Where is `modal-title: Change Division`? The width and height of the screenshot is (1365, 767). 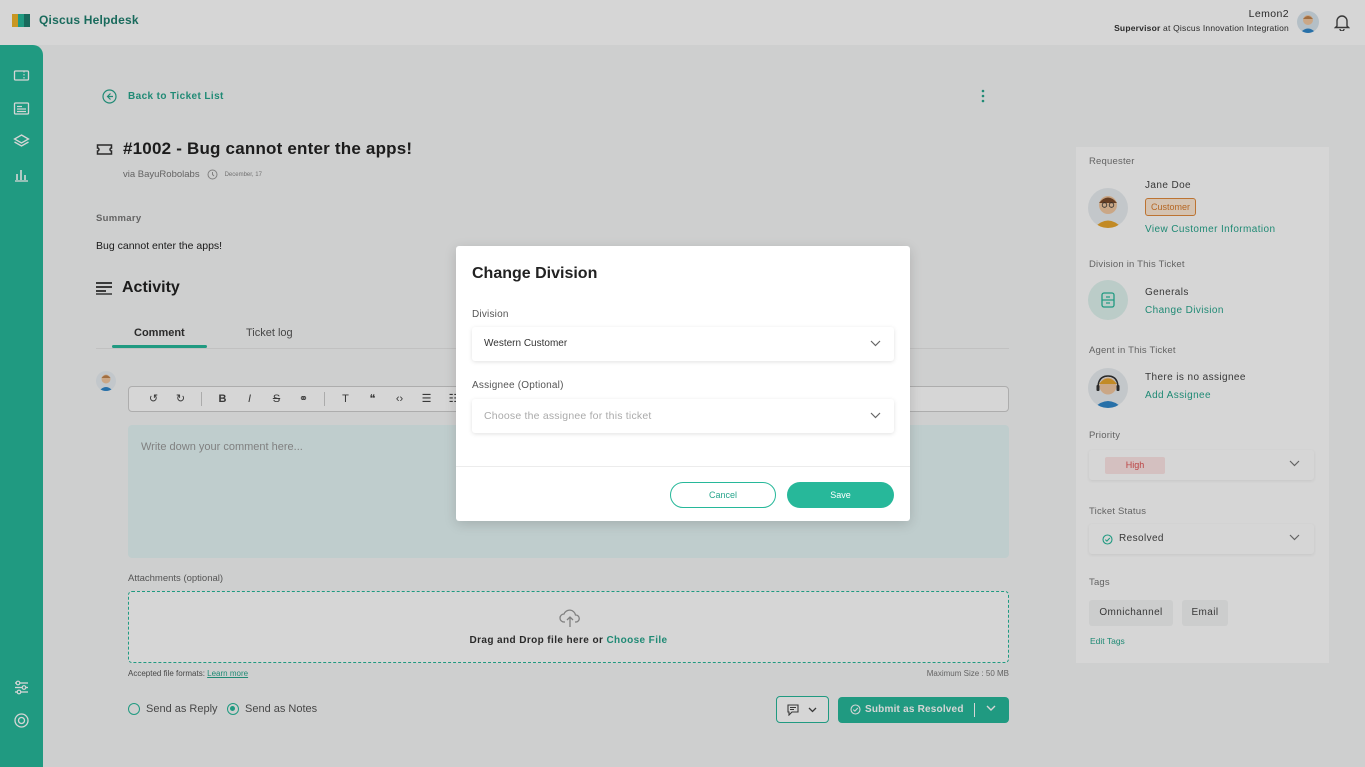 modal-title: Change Division is located at coordinates (535, 273).